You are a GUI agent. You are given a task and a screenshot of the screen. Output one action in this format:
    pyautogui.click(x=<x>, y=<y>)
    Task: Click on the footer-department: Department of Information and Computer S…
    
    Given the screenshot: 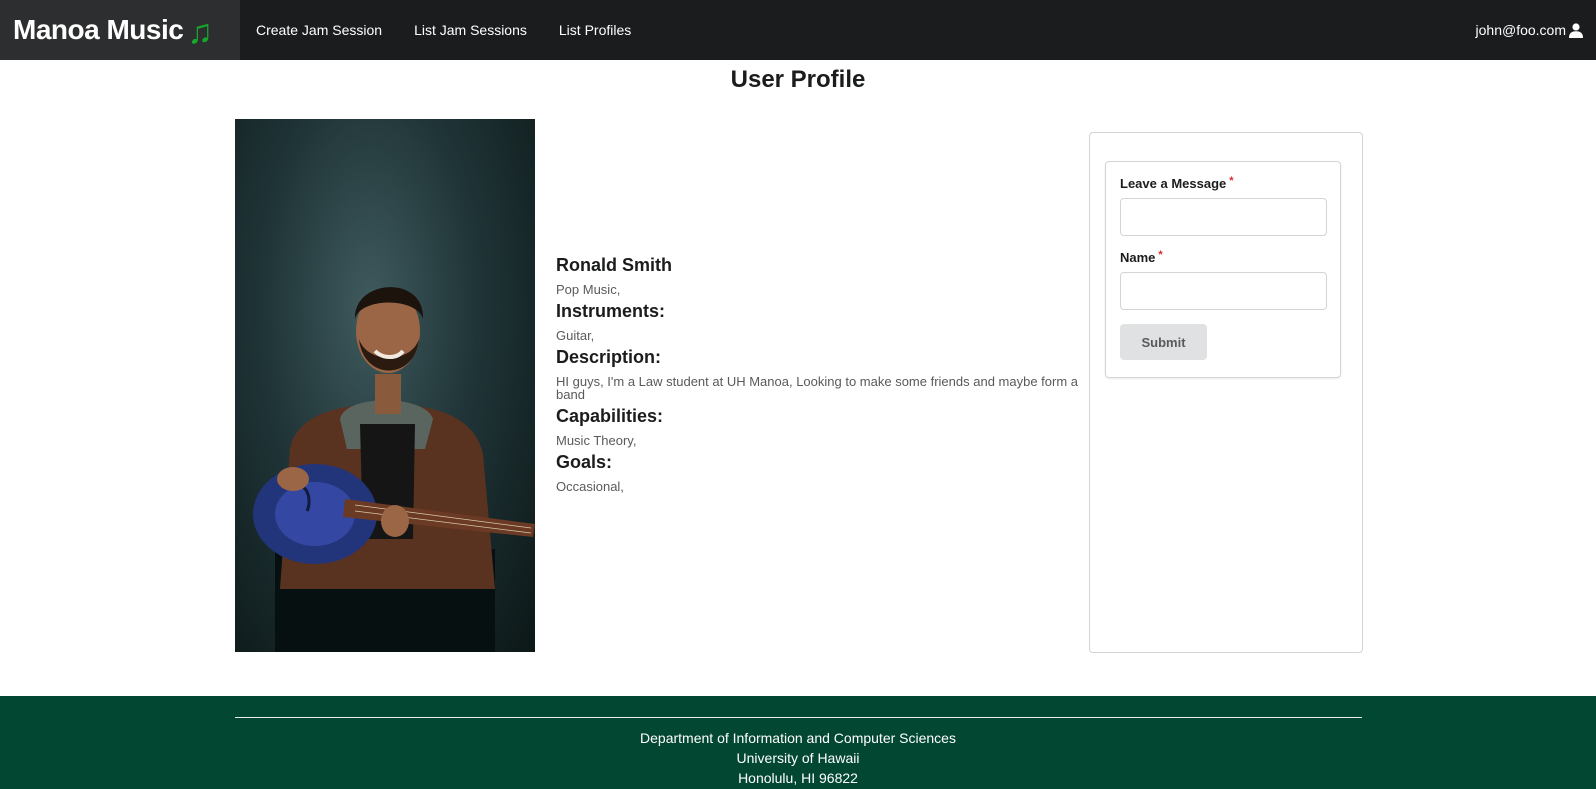 What is the action you would take?
    pyautogui.click(x=798, y=738)
    